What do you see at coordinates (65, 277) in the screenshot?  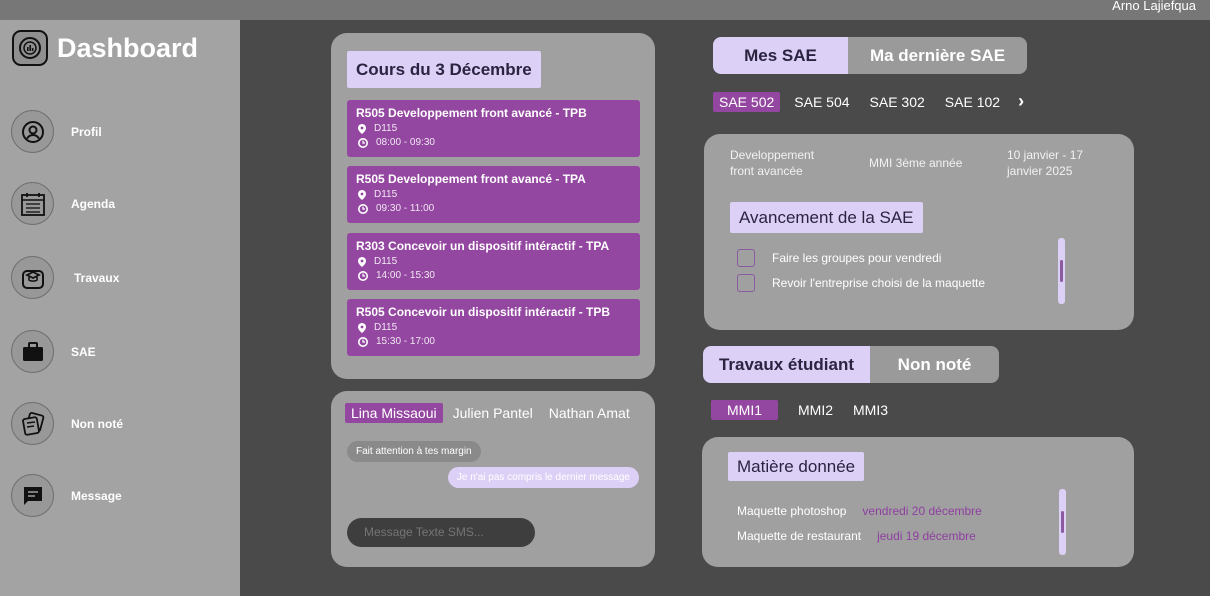 I see `sidebar-item-travaux: Travaux` at bounding box center [65, 277].